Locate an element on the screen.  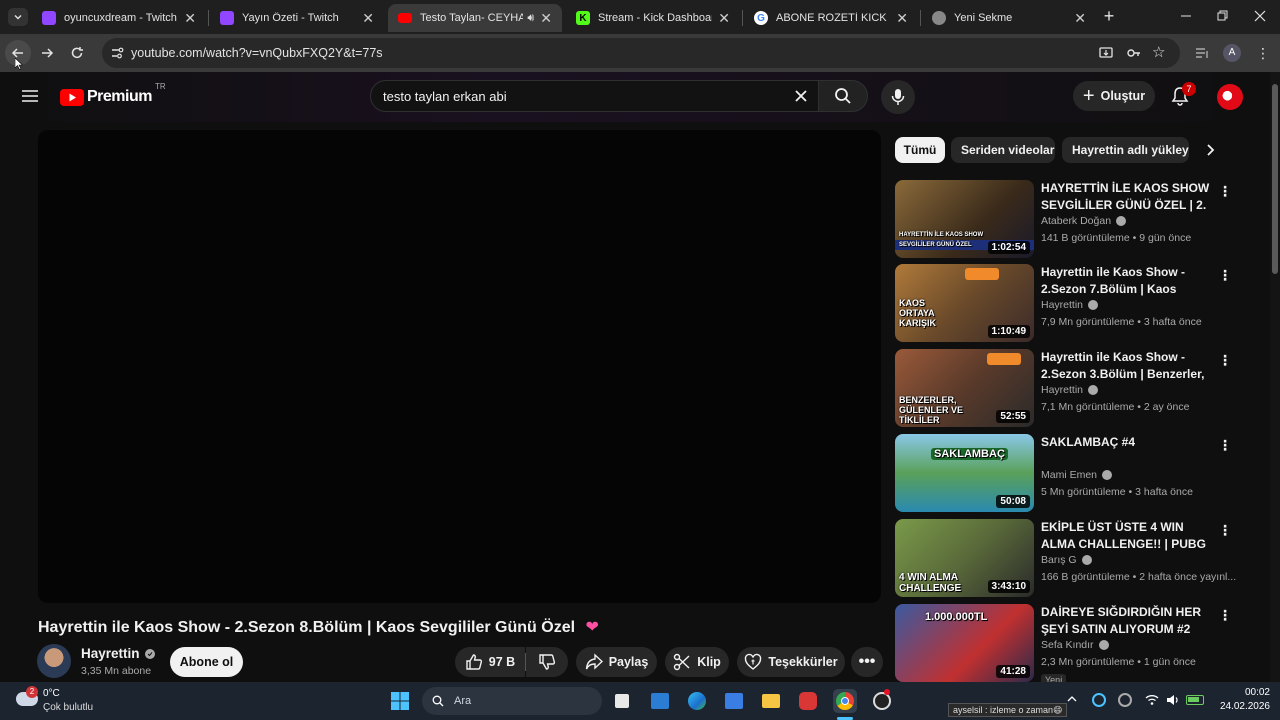
video-thumbnail: 1.000.000TL 41:28 is located at coordinates (964, 643).